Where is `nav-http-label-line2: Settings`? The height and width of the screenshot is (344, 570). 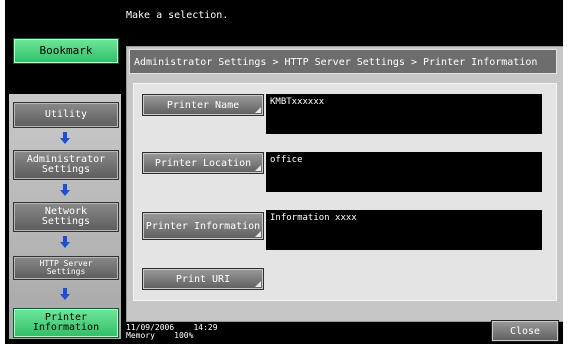 nav-http-label-line2: Settings is located at coordinates (66, 271).